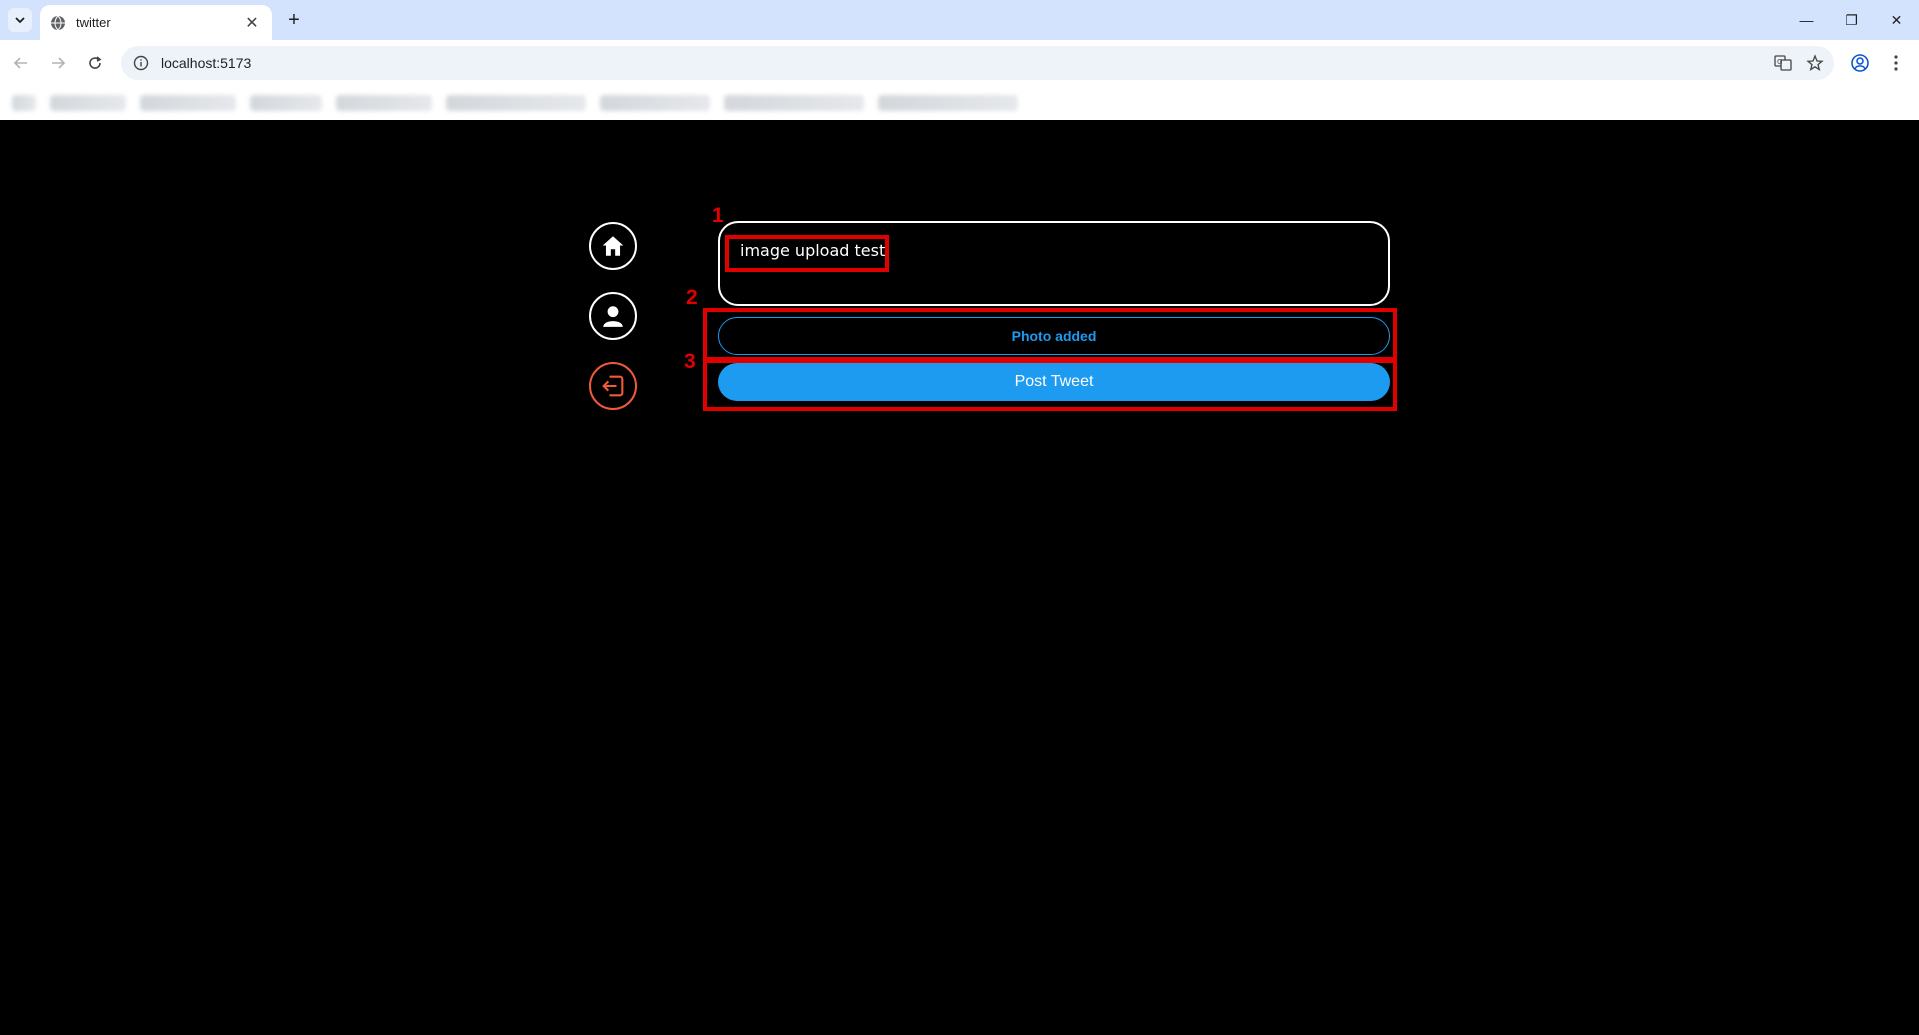 This screenshot has width=1919, height=1035. I want to click on annotation-number-2: 2, so click(692, 297).